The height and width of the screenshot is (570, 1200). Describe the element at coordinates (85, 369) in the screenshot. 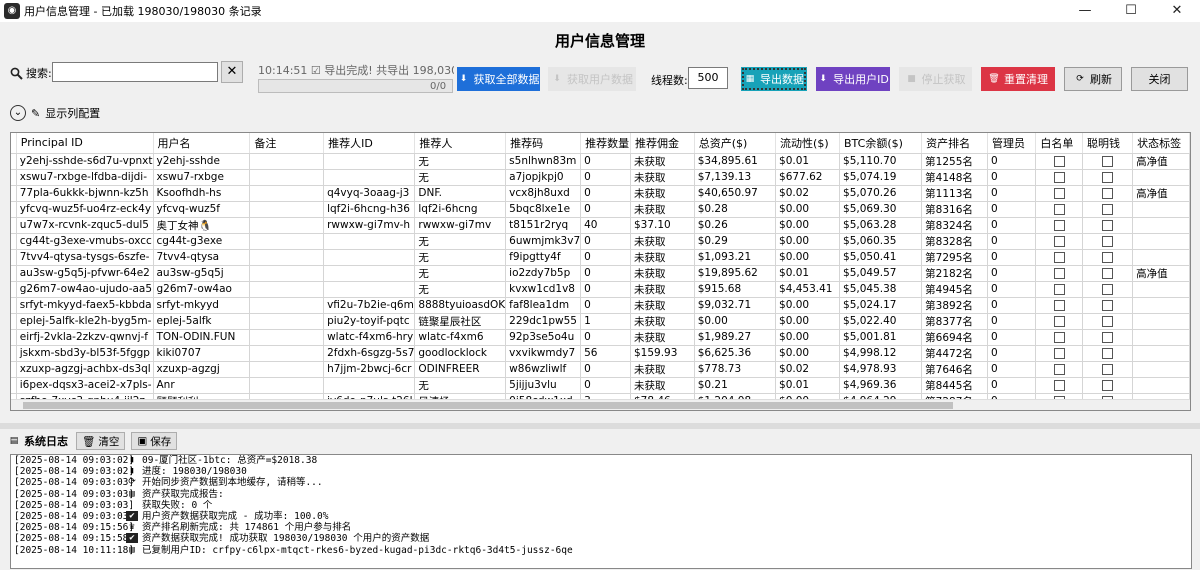

I see `table-cell: xzuxp-agzgj-achbx-ds3ql` at that location.